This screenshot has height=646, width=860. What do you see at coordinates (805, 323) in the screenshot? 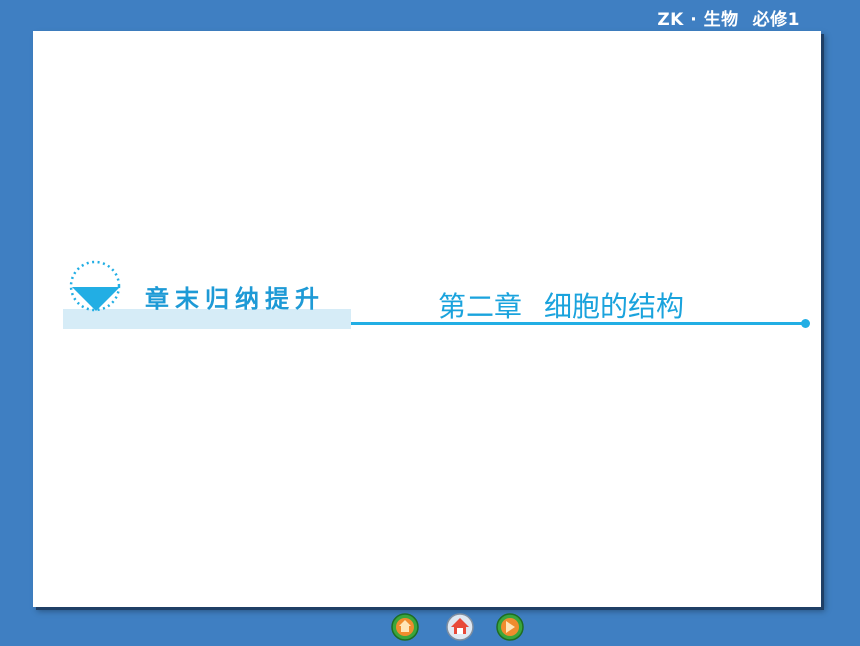
I see `title-line-endpoint` at bounding box center [805, 323].